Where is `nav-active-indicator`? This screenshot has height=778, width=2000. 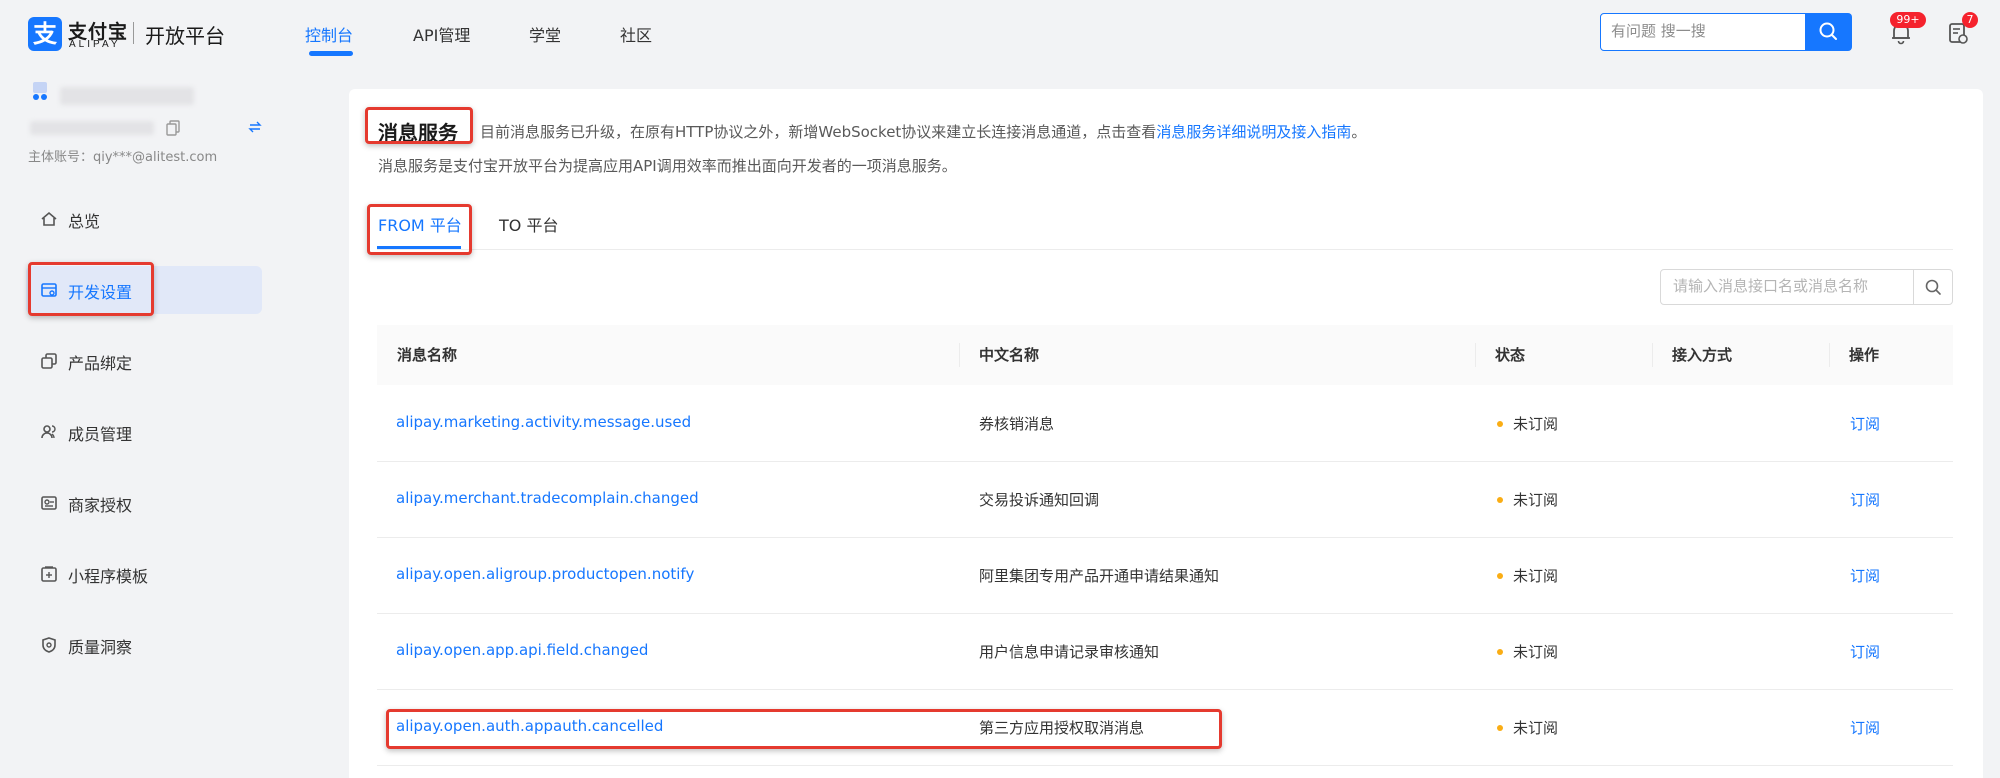 nav-active-indicator is located at coordinates (331, 53).